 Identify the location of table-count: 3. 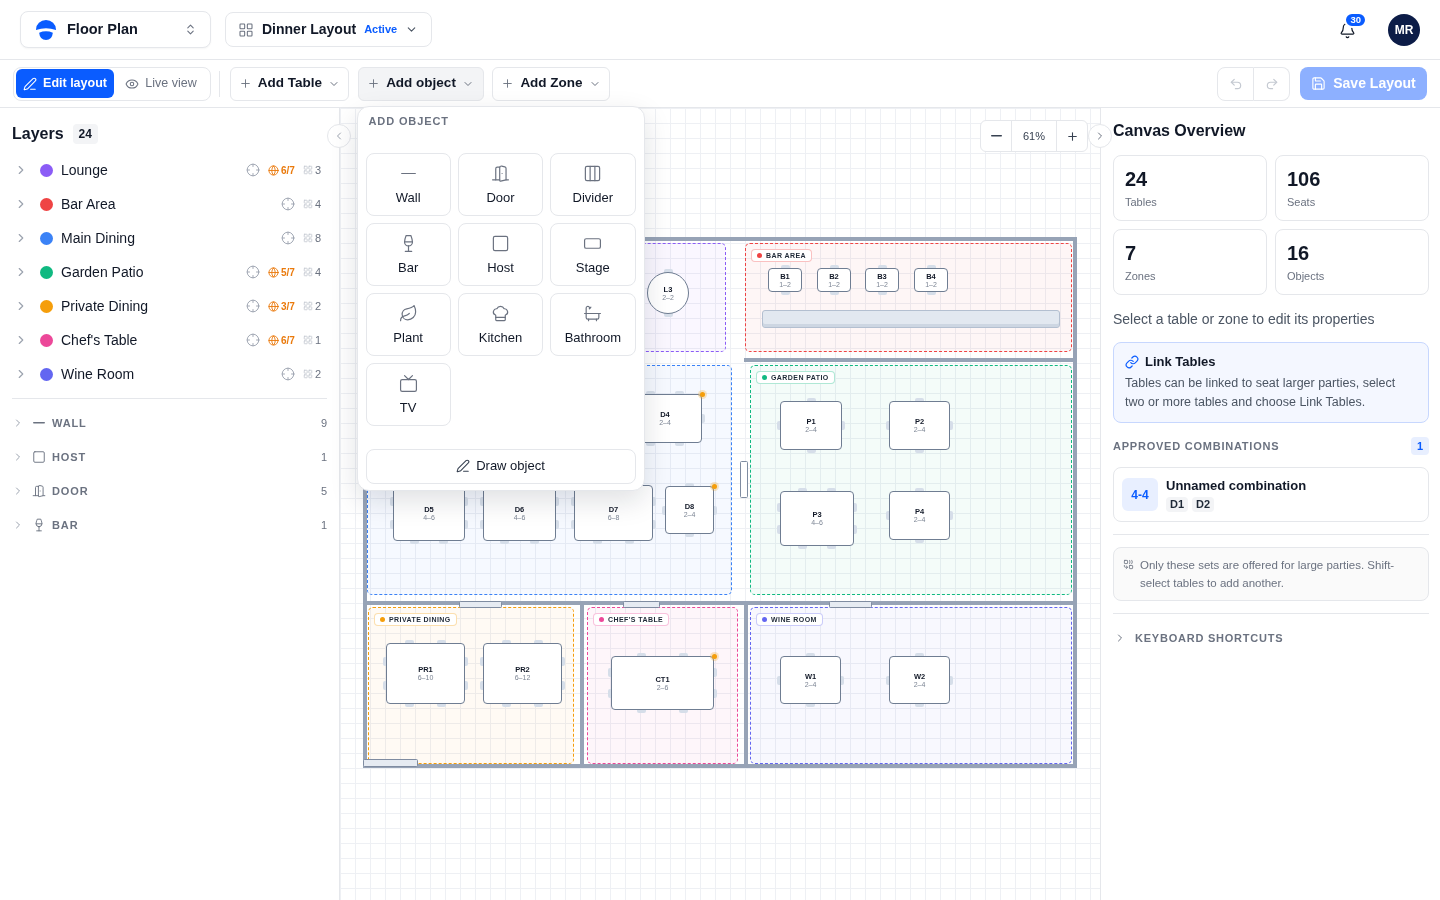
(317, 170).